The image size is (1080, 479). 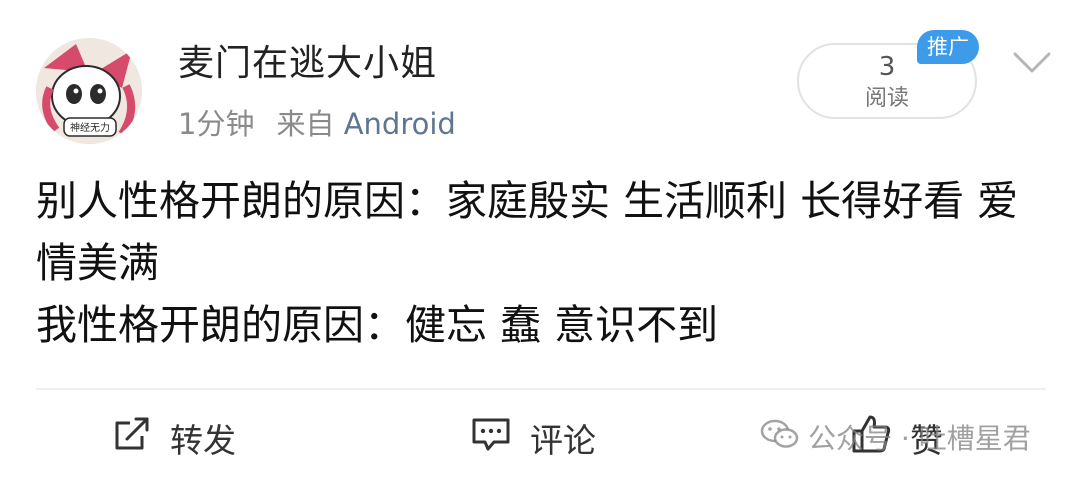 What do you see at coordinates (491, 438) in the screenshot?
I see `comment-icon` at bounding box center [491, 438].